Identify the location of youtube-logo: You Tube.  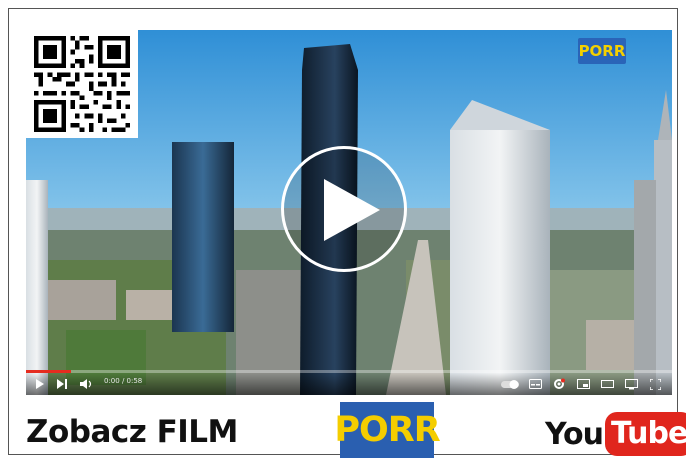
(615, 434).